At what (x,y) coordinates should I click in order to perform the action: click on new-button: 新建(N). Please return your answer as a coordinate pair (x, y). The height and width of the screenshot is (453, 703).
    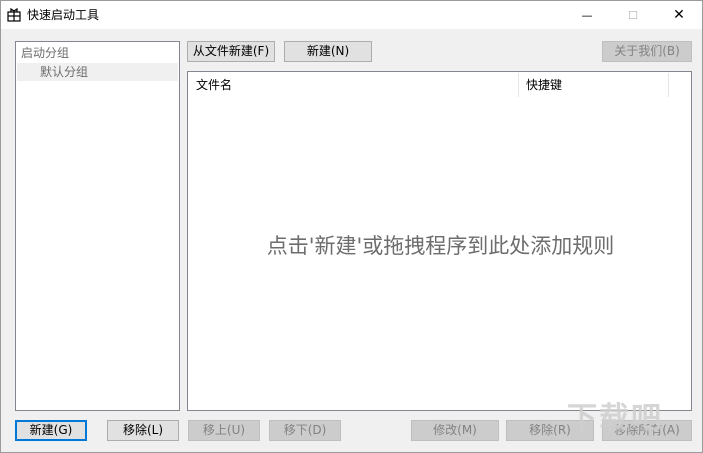
    Looking at the image, I should click on (328, 51).